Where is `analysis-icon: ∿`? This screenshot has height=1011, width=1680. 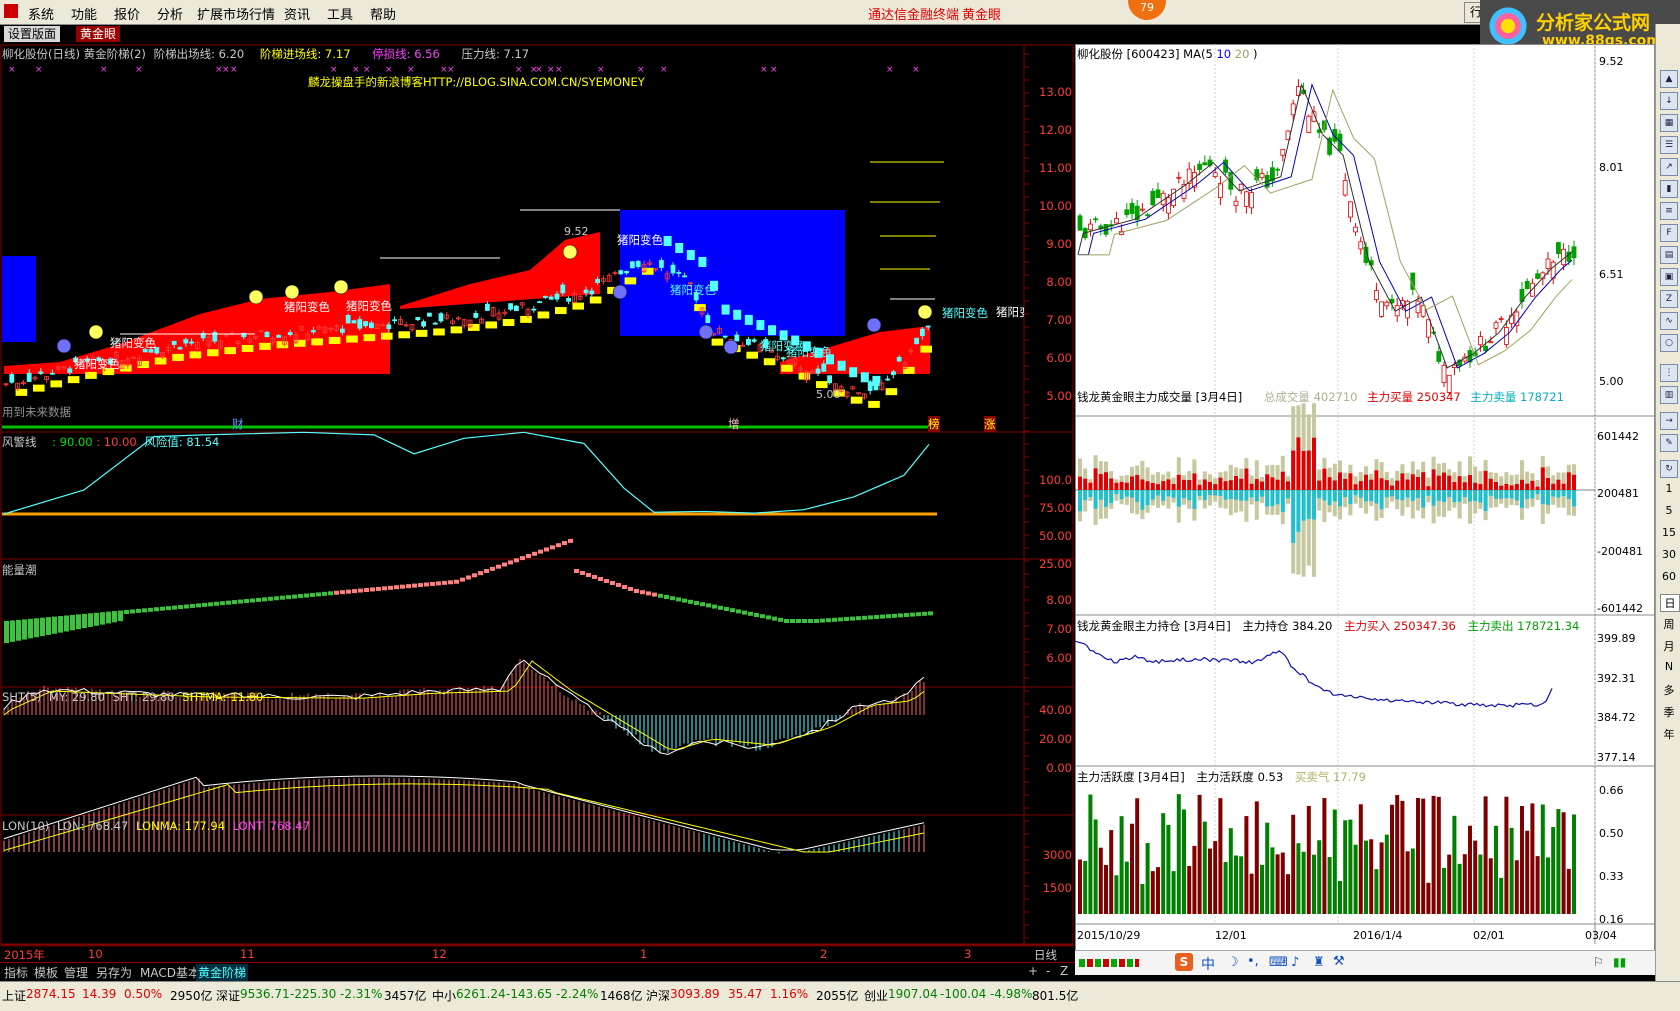 analysis-icon: ∿ is located at coordinates (1669, 321).